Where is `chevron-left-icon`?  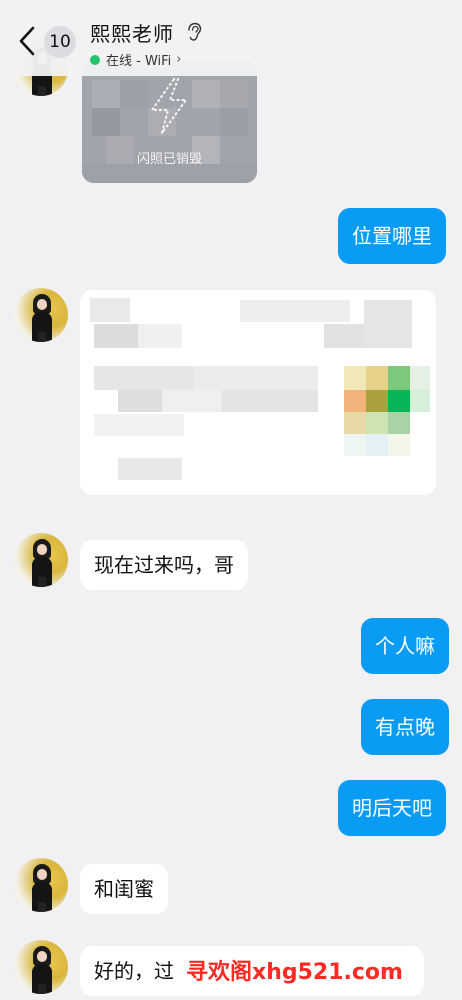
chevron-left-icon is located at coordinates (27, 41).